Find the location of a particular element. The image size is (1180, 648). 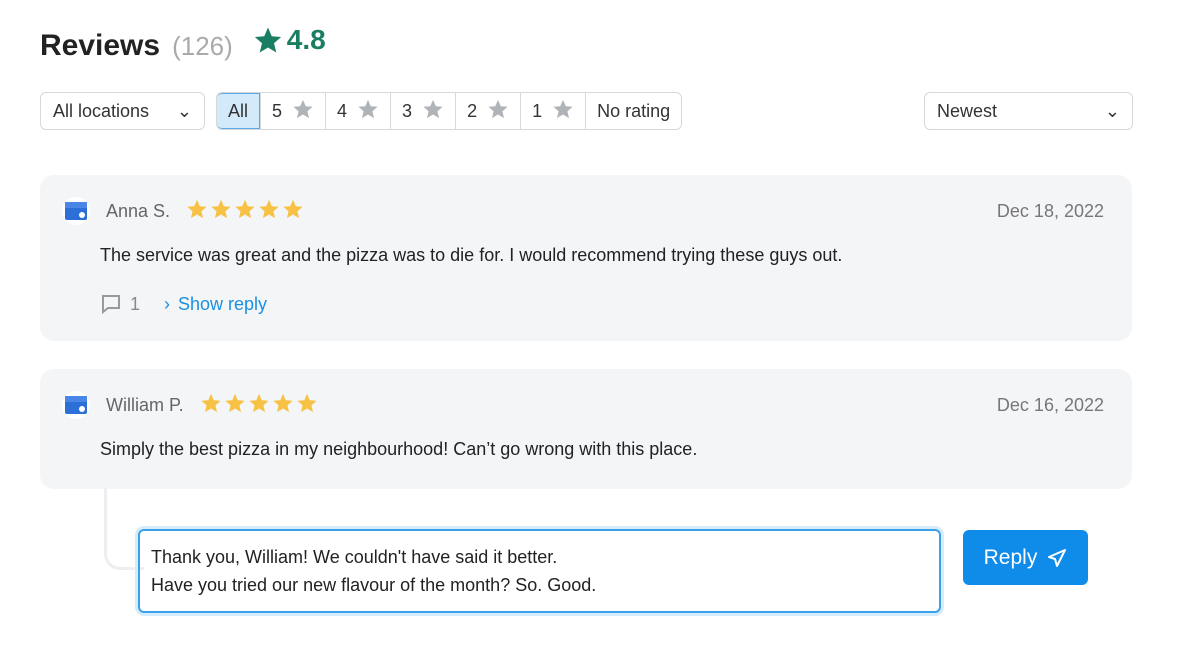

rating-filter-2: 2 is located at coordinates (487, 111).